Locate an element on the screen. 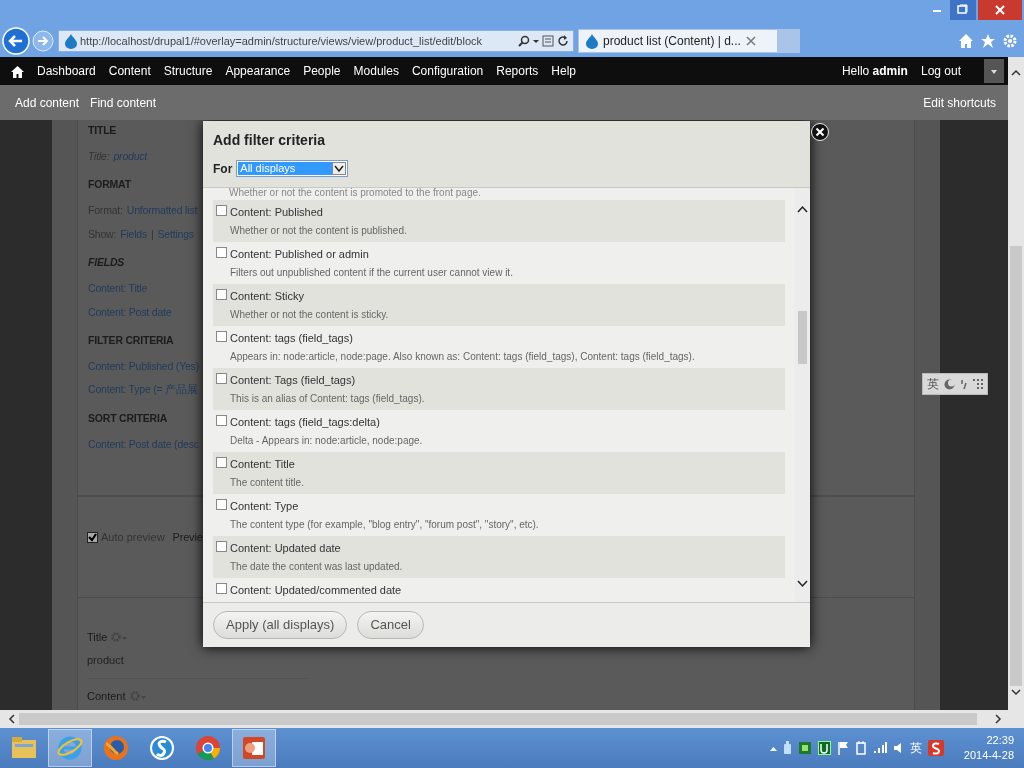 The image size is (1024, 768). dialog-title: Add filter criteria is located at coordinates (269, 140).